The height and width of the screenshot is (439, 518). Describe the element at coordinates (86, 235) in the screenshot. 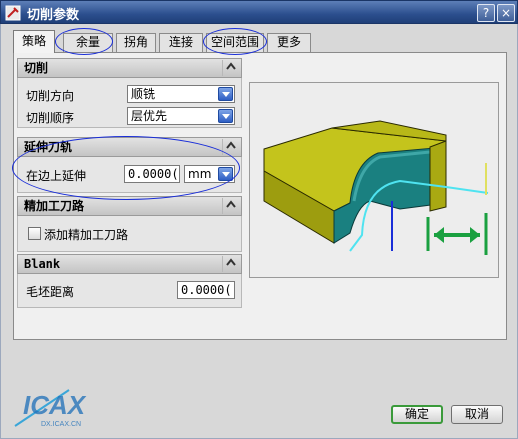

I see `add-finish-label: 添加精加工刀路` at that location.